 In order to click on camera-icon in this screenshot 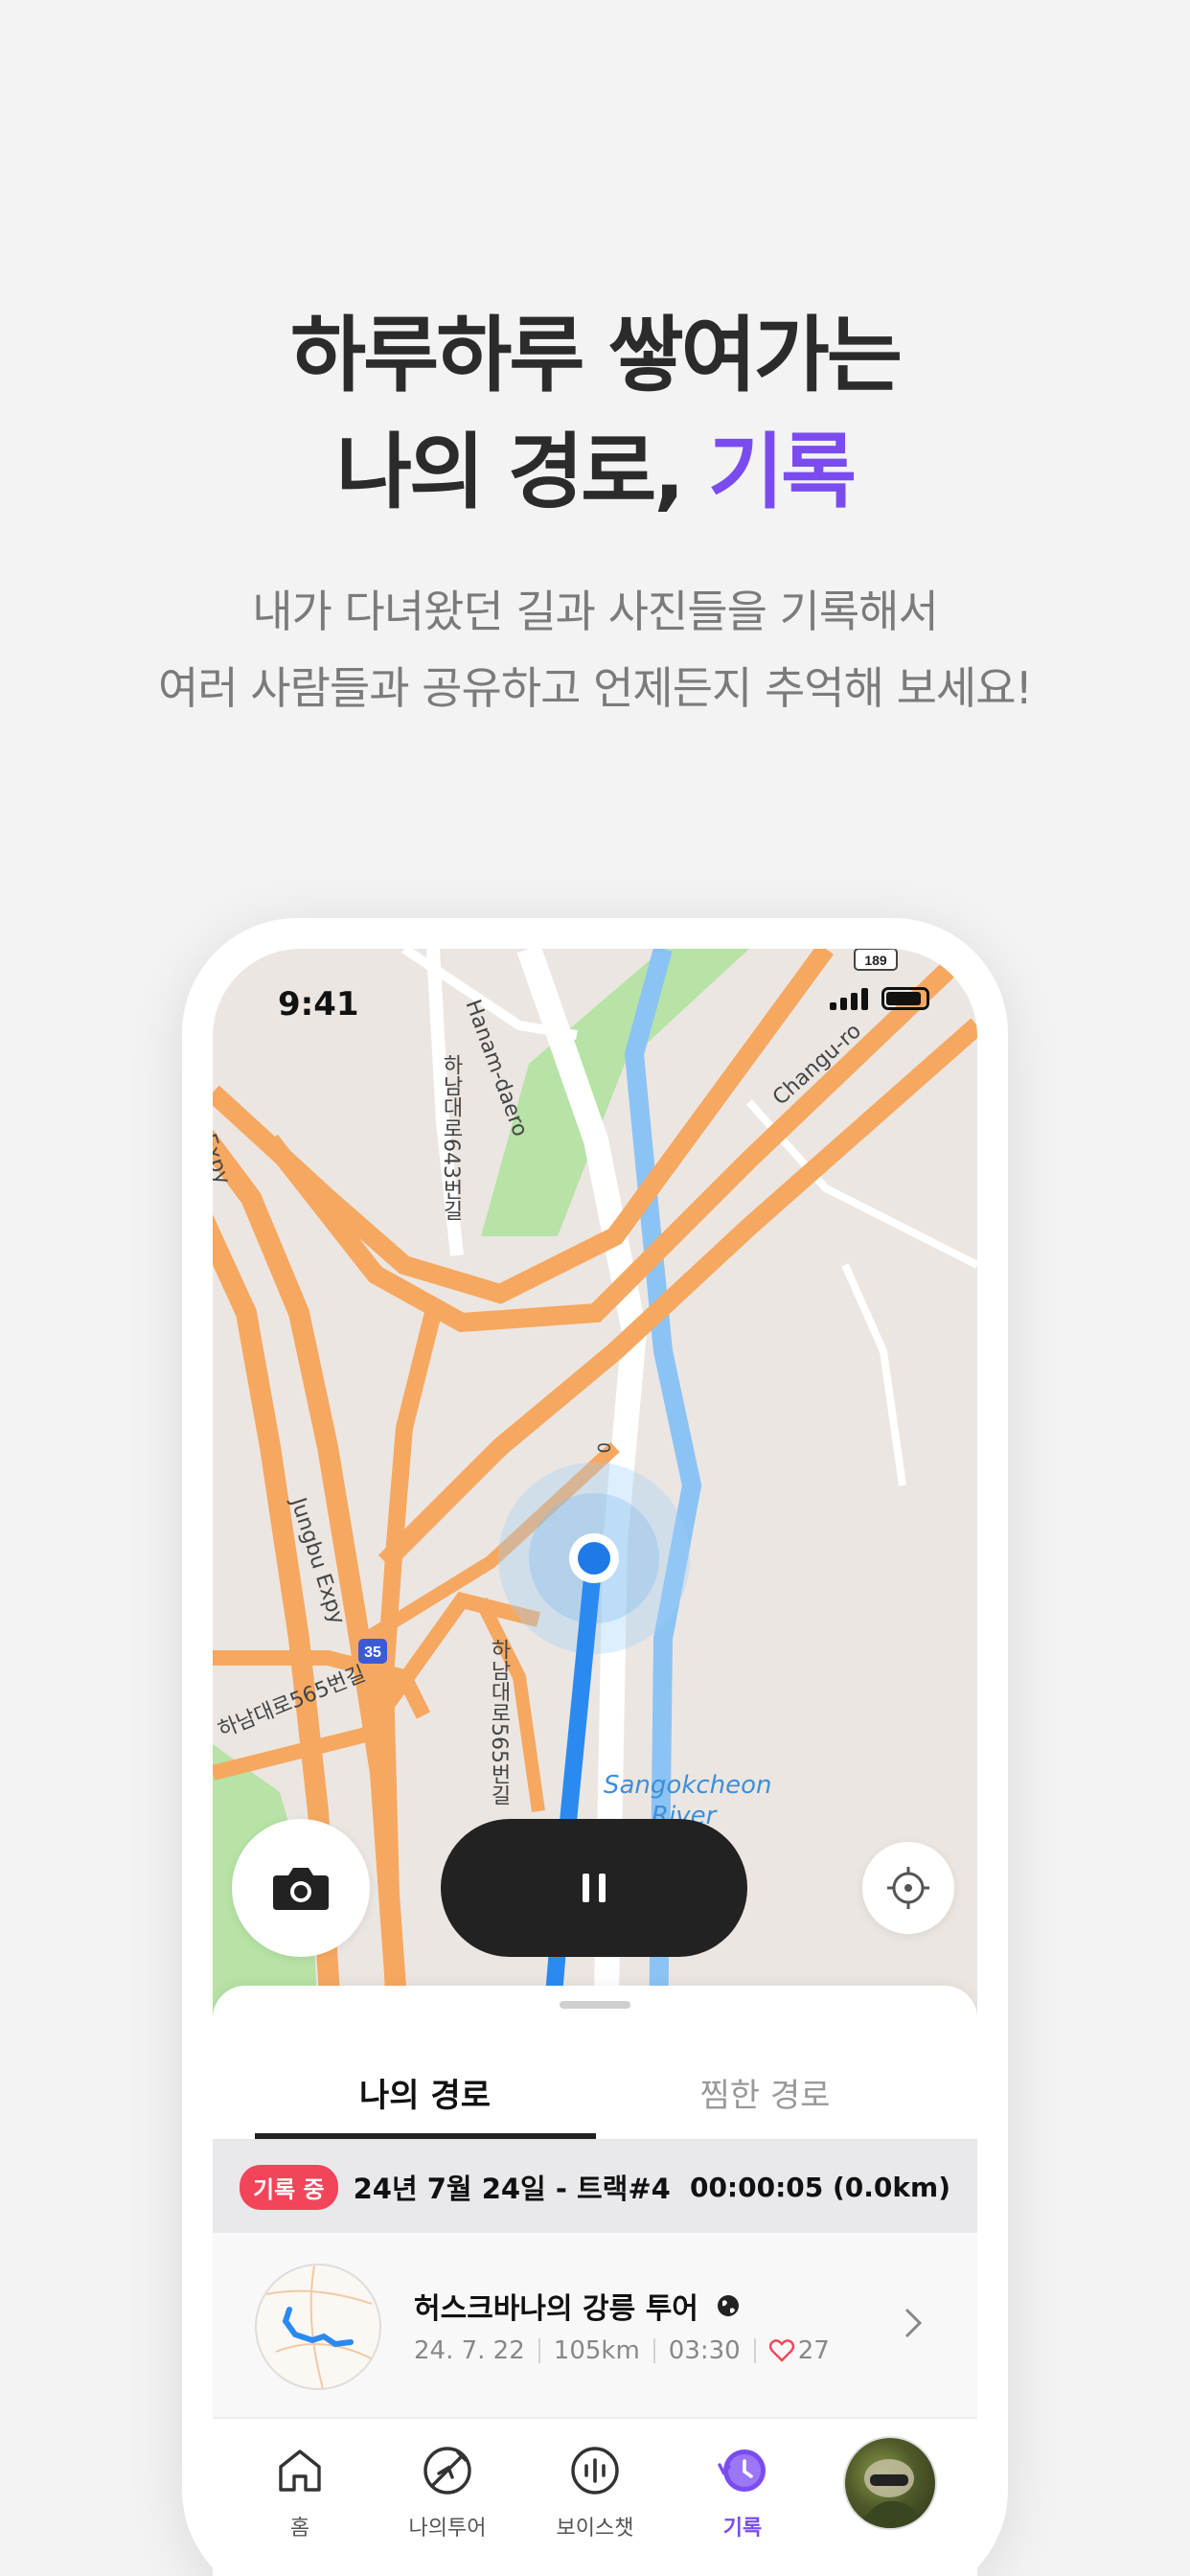, I will do `click(301, 1889)`.